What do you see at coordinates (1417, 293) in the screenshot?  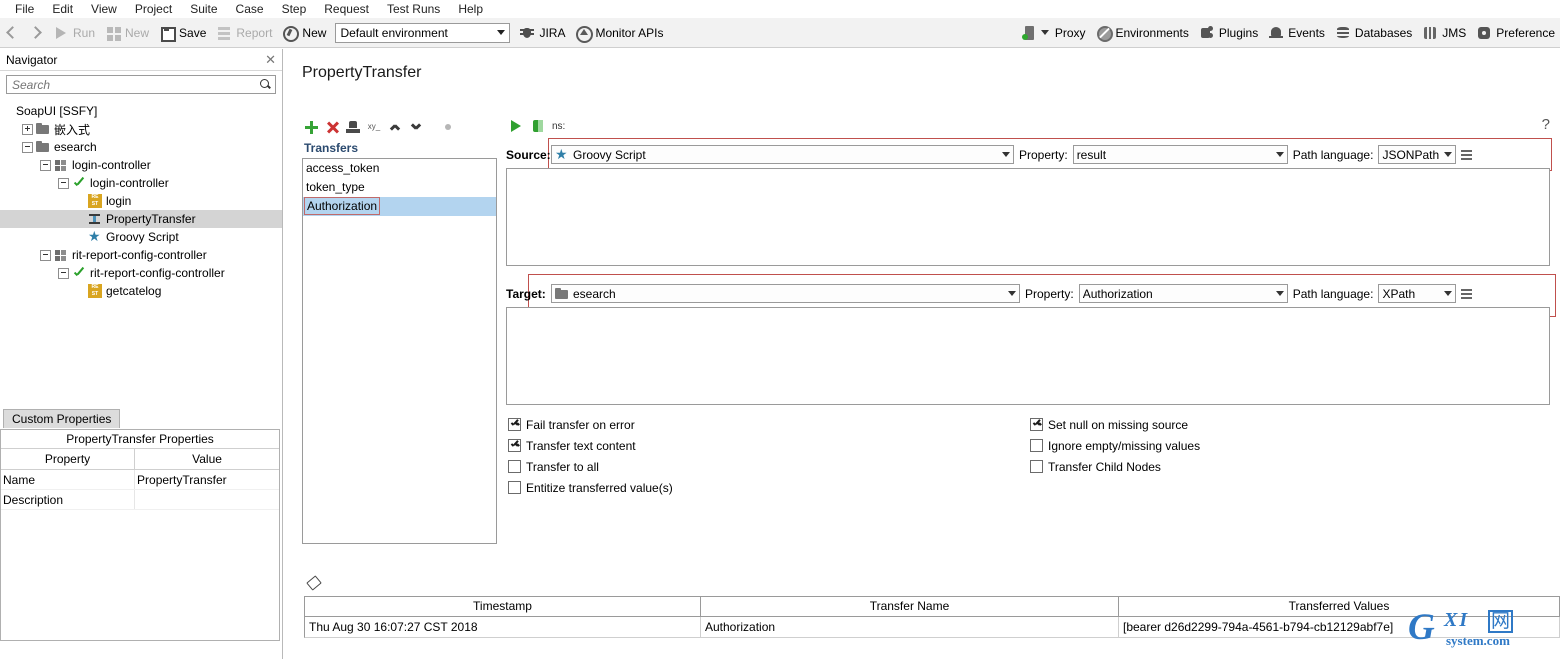 I see `target-path-language-select: XPath` at bounding box center [1417, 293].